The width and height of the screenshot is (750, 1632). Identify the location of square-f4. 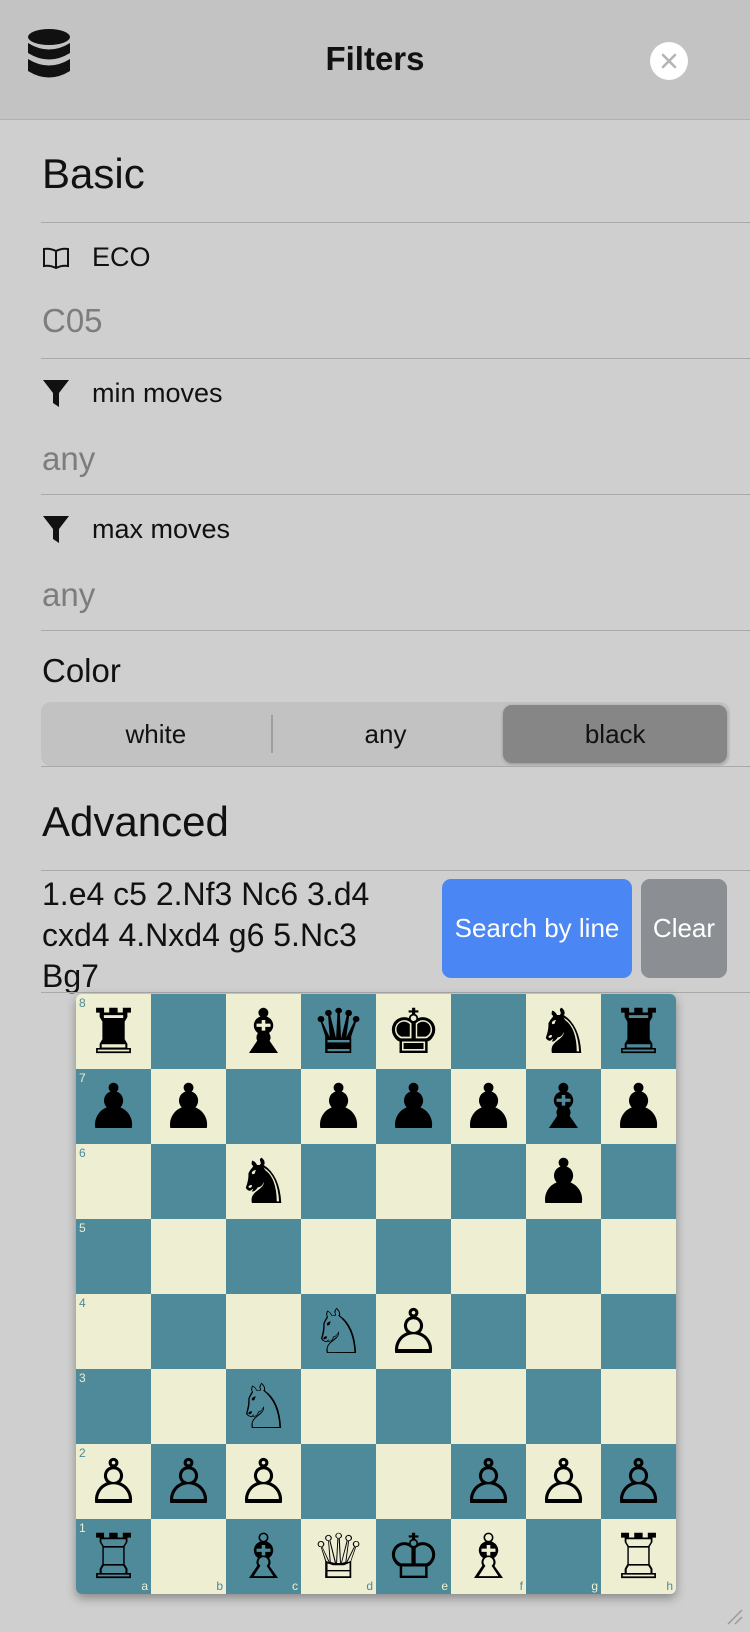
(488, 1331).